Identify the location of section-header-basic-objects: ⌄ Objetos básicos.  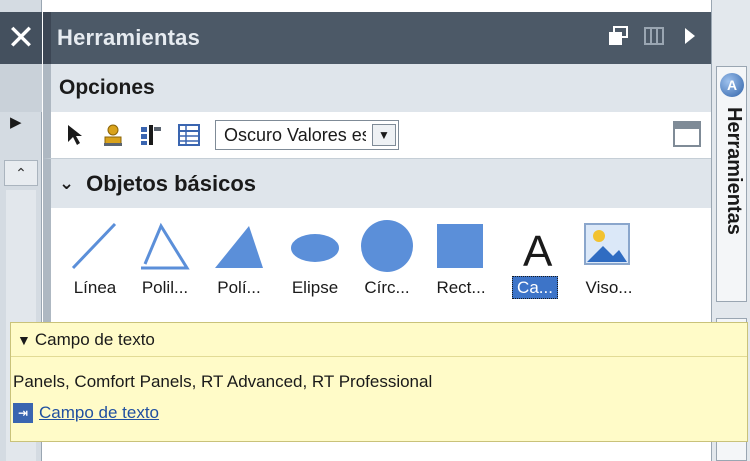
(377, 183).